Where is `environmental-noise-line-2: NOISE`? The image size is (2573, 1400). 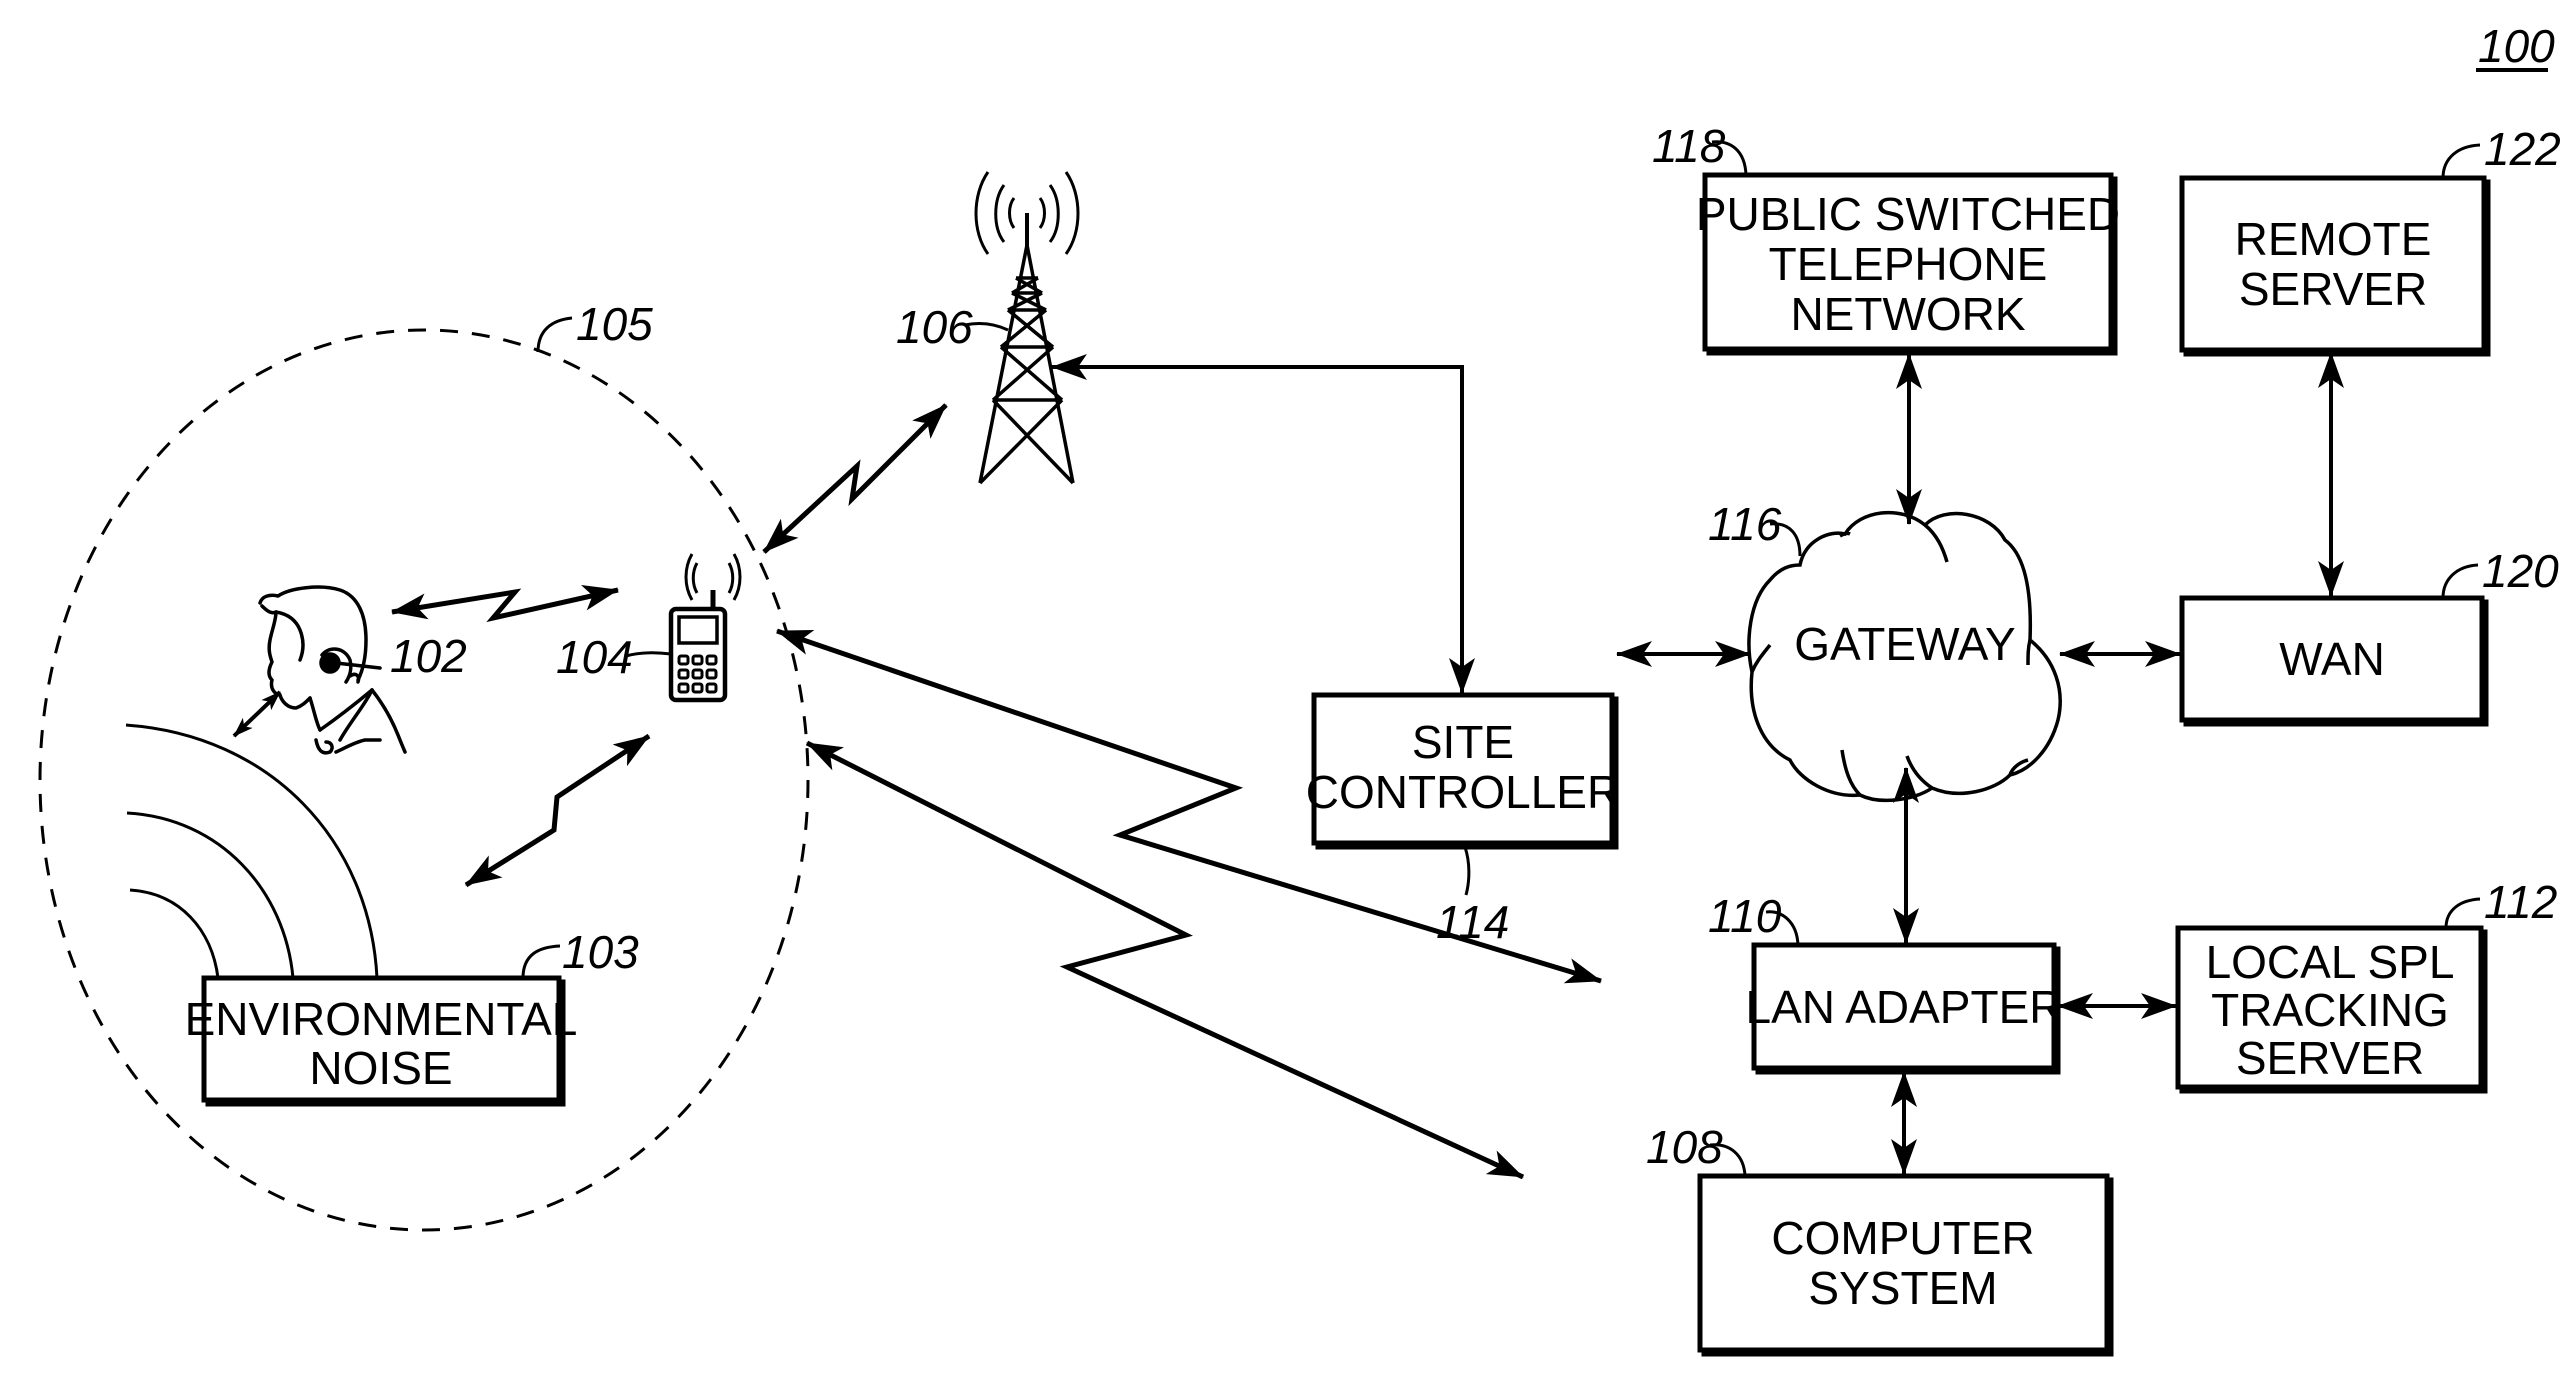 environmental-noise-line-2: NOISE is located at coordinates (380, 1068).